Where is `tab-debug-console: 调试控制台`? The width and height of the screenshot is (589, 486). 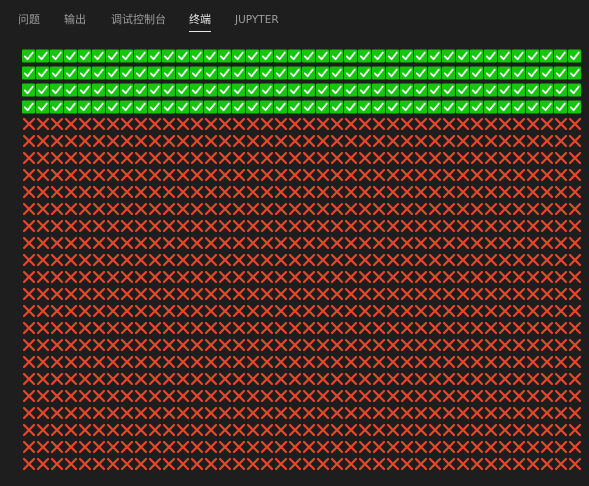
tab-debug-console: 调试控制台 is located at coordinates (138, 22).